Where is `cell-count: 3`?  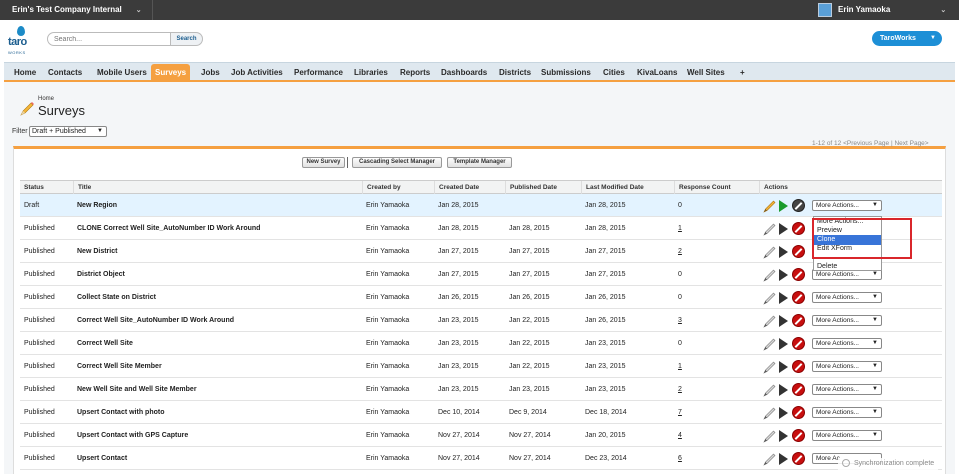 cell-count: 3 is located at coordinates (678, 320).